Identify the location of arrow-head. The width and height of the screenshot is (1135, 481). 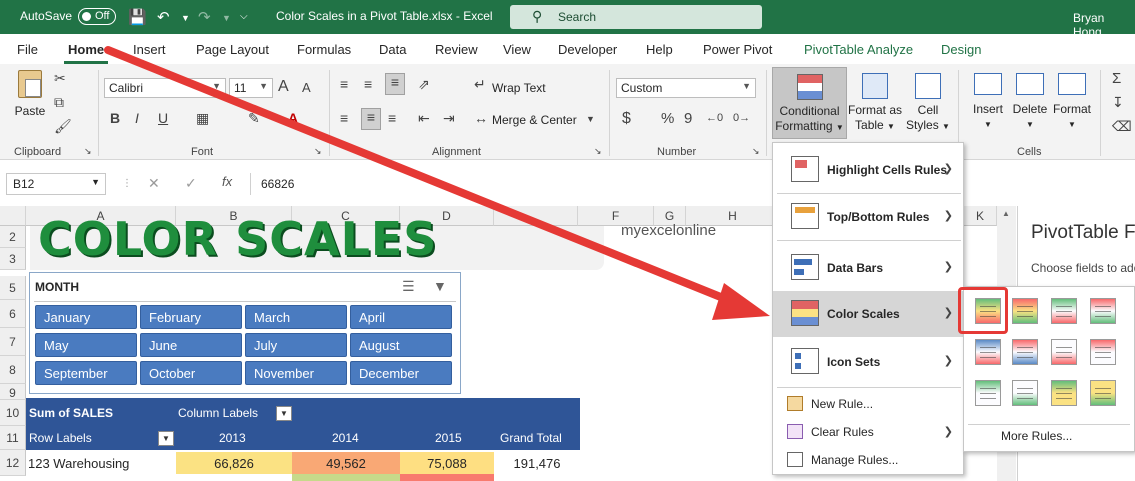
(741, 301).